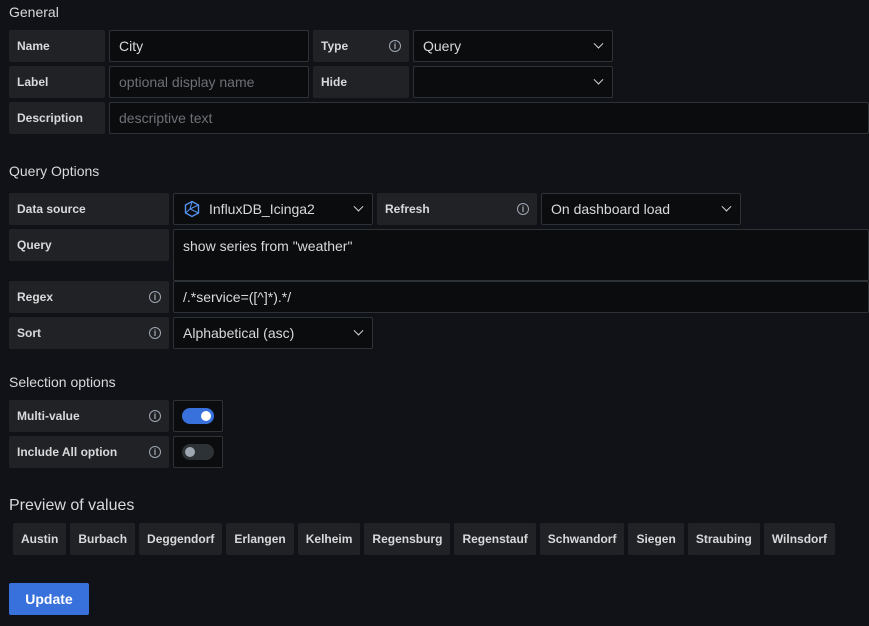 The width and height of the screenshot is (869, 626). Describe the element at coordinates (67, 452) in the screenshot. I see `include-all-label-text: Include All option` at that location.